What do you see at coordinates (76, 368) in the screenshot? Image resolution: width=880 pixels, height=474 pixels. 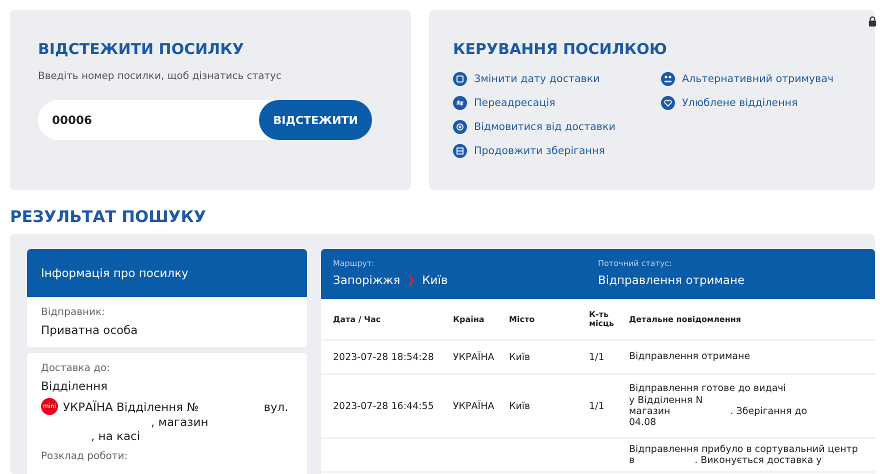 I see `field-label: Доставка до:` at bounding box center [76, 368].